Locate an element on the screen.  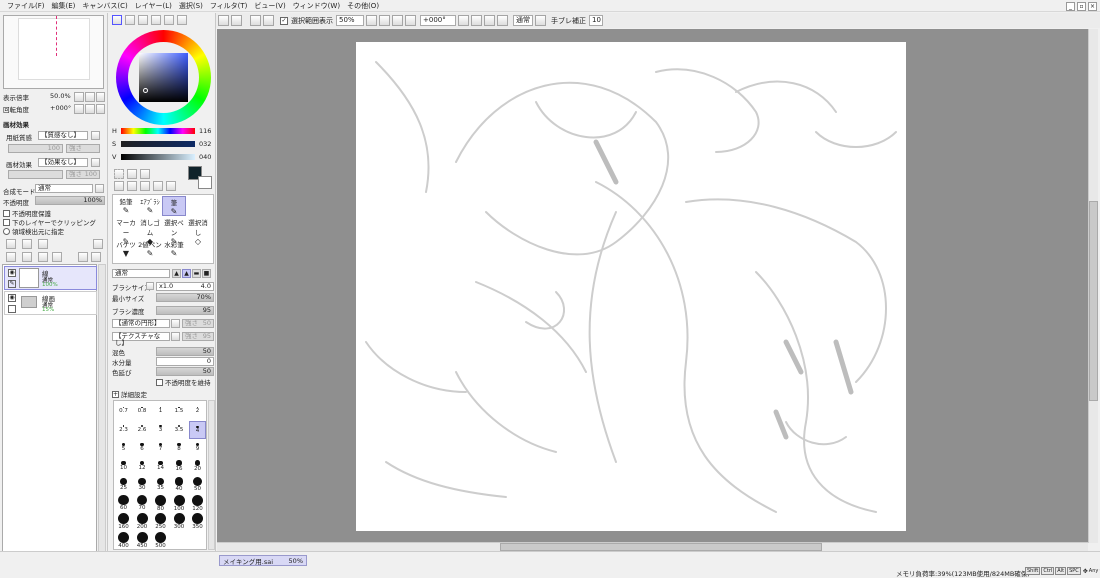
brush-size-preset: 7 is located at coordinates (160, 448).